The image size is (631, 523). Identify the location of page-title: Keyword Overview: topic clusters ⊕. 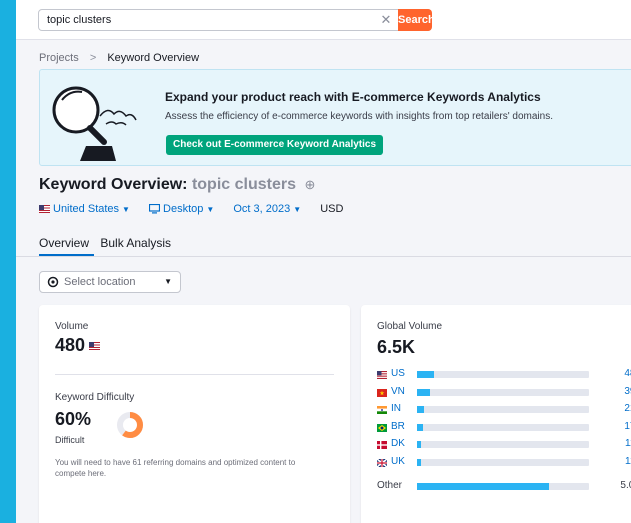
(177, 185).